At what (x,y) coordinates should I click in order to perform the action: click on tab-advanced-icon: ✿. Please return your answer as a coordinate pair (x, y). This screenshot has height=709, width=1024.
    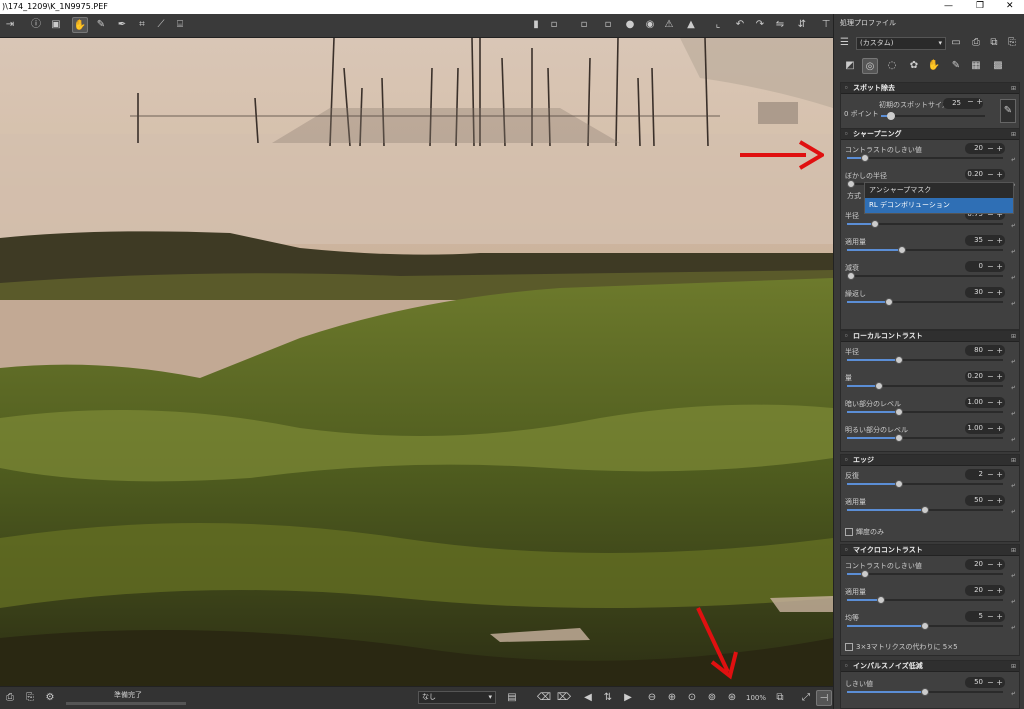
    Looking at the image, I should click on (914, 66).